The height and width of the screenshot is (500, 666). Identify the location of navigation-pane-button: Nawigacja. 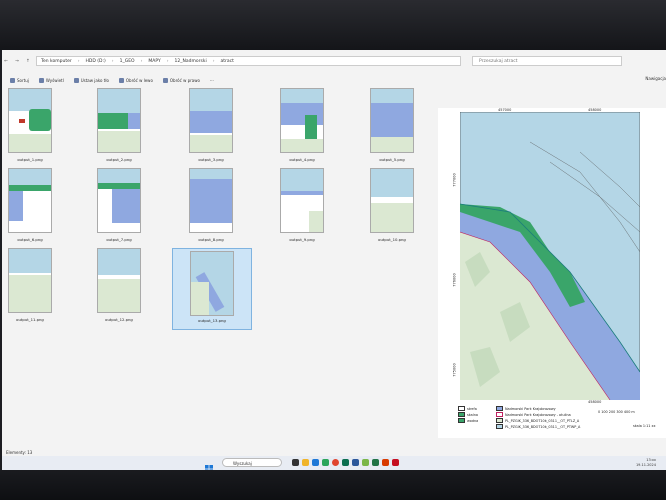
(655, 78).